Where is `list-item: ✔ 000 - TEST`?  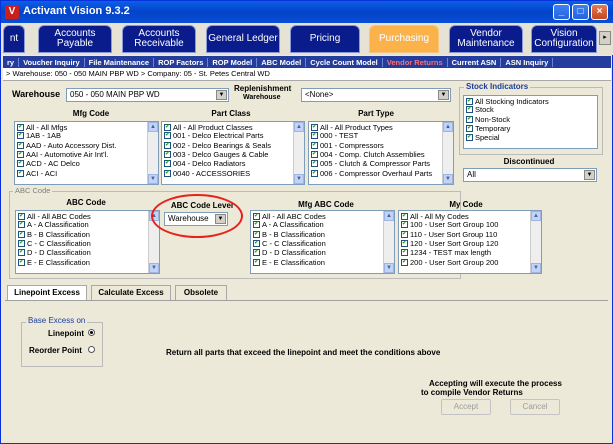 list-item: ✔ 000 - TEST is located at coordinates (381, 135).